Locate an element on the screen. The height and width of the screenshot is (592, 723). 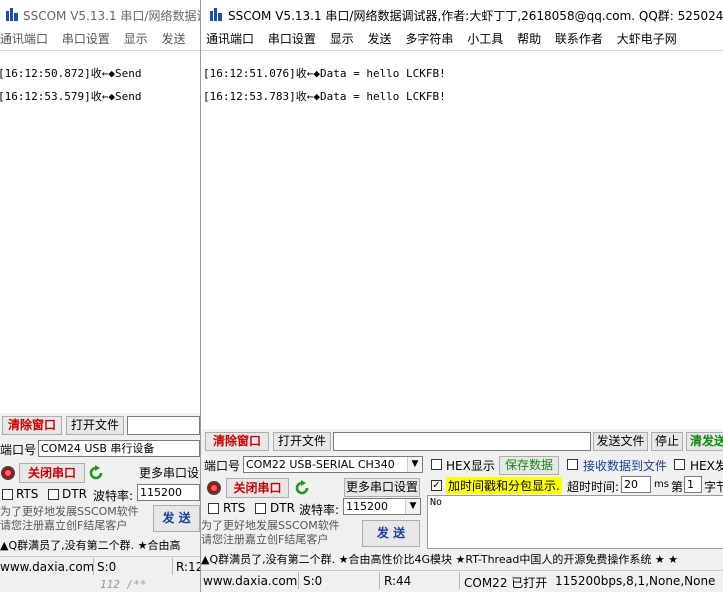
right-status-website: www.daxia.com is located at coordinates (250, 581).